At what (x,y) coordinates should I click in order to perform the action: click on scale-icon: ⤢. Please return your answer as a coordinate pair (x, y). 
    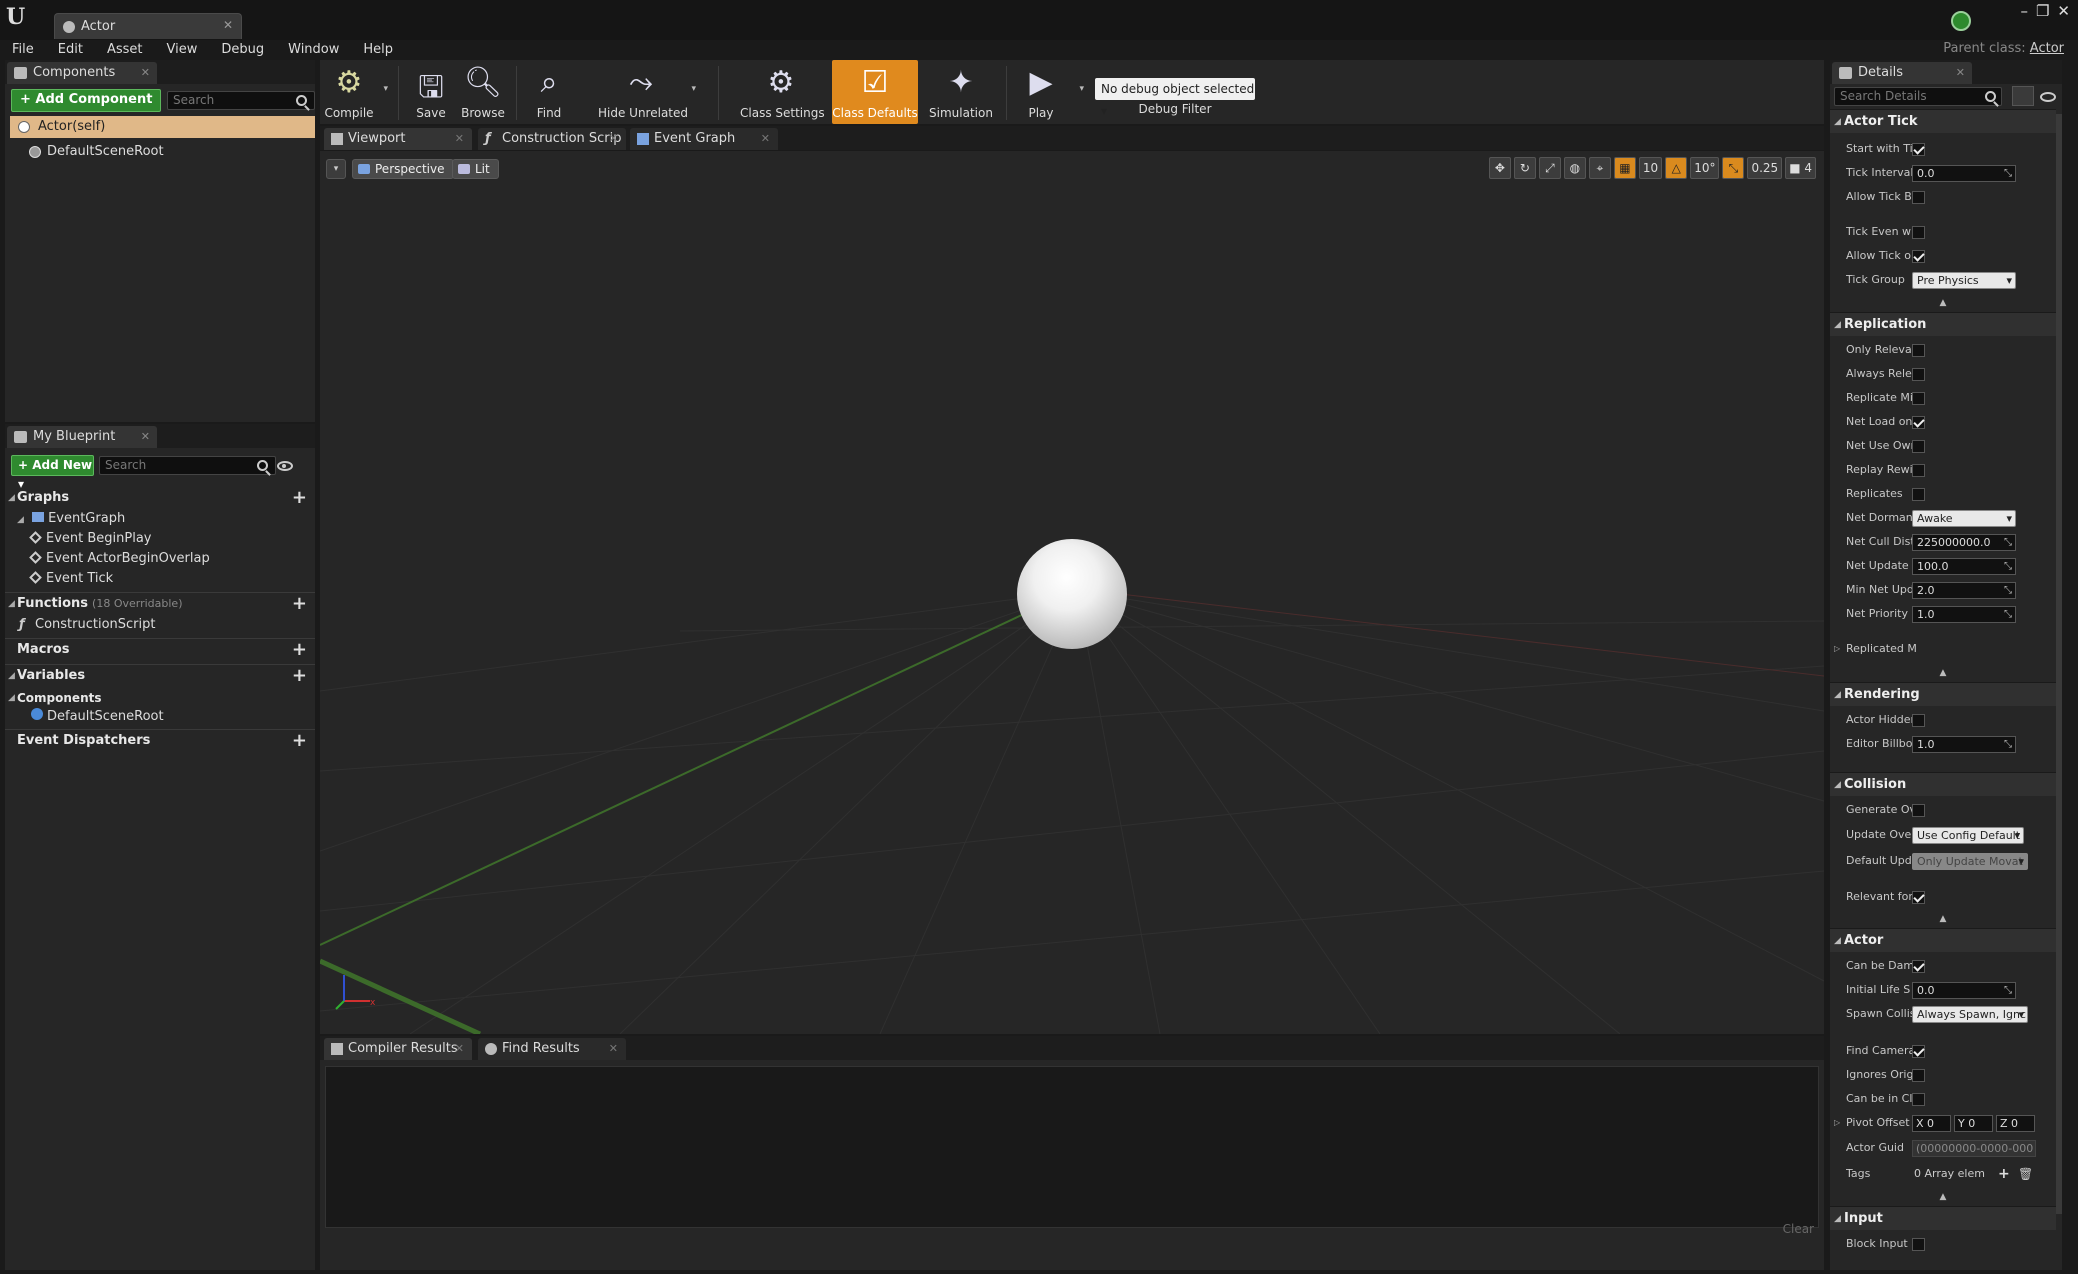
    Looking at the image, I should click on (1549, 168).